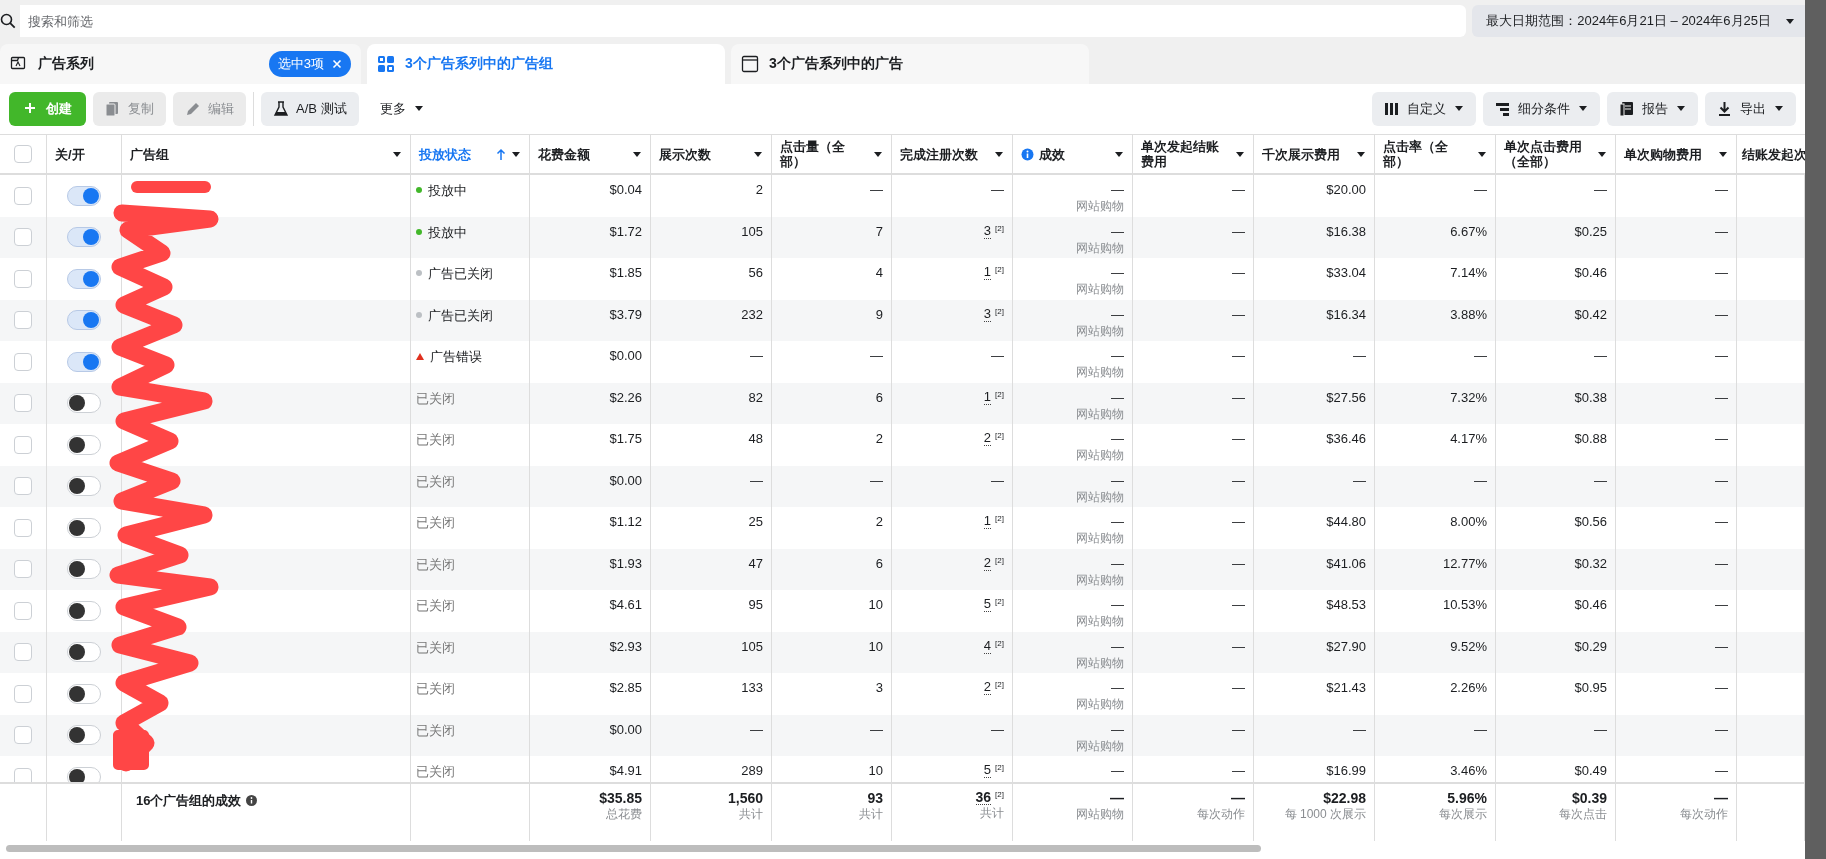  What do you see at coordinates (1676, 154) in the screenshot?
I see `column-header: 单次购物费用` at bounding box center [1676, 154].